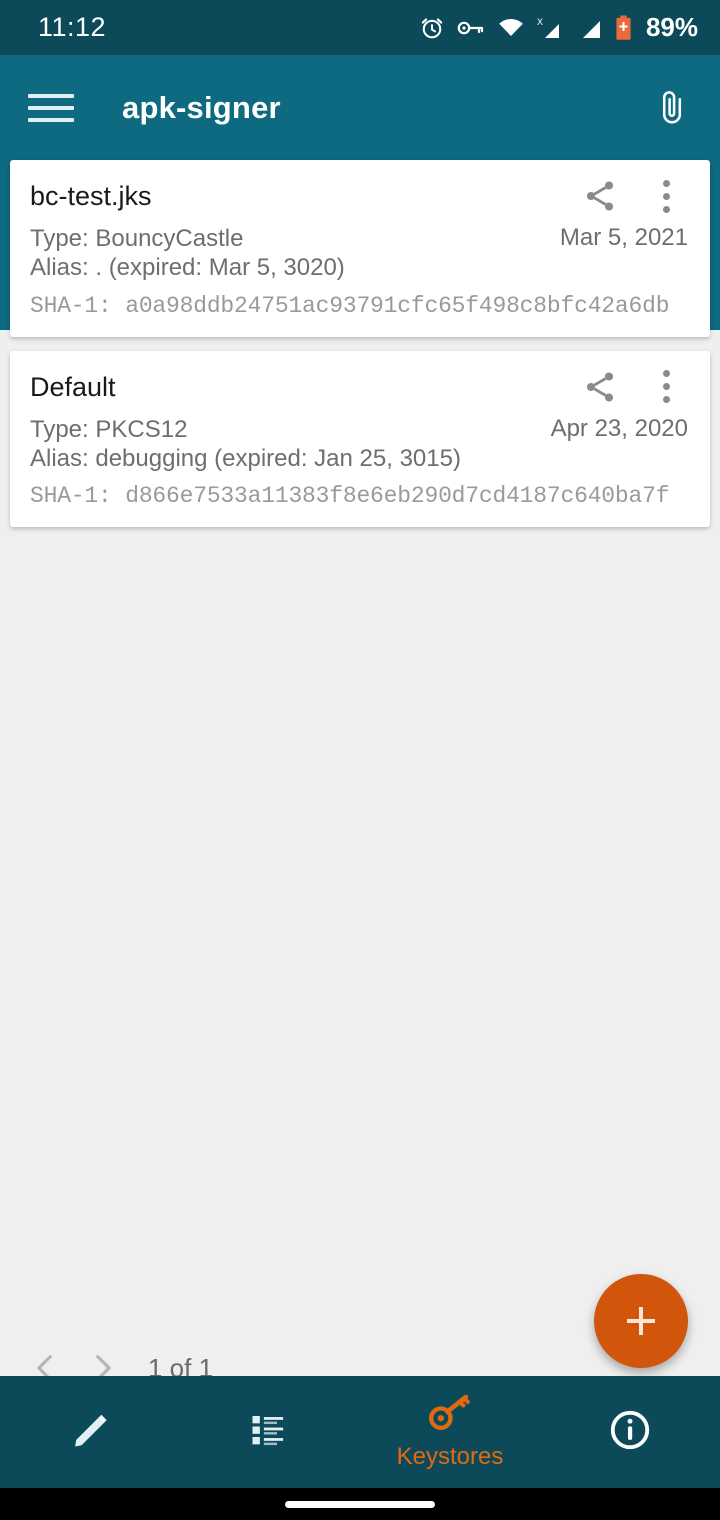 The height and width of the screenshot is (1520, 720). I want to click on keystore-alias: Alias: debugging (expired: Jan 25, 3015), so click(245, 458).